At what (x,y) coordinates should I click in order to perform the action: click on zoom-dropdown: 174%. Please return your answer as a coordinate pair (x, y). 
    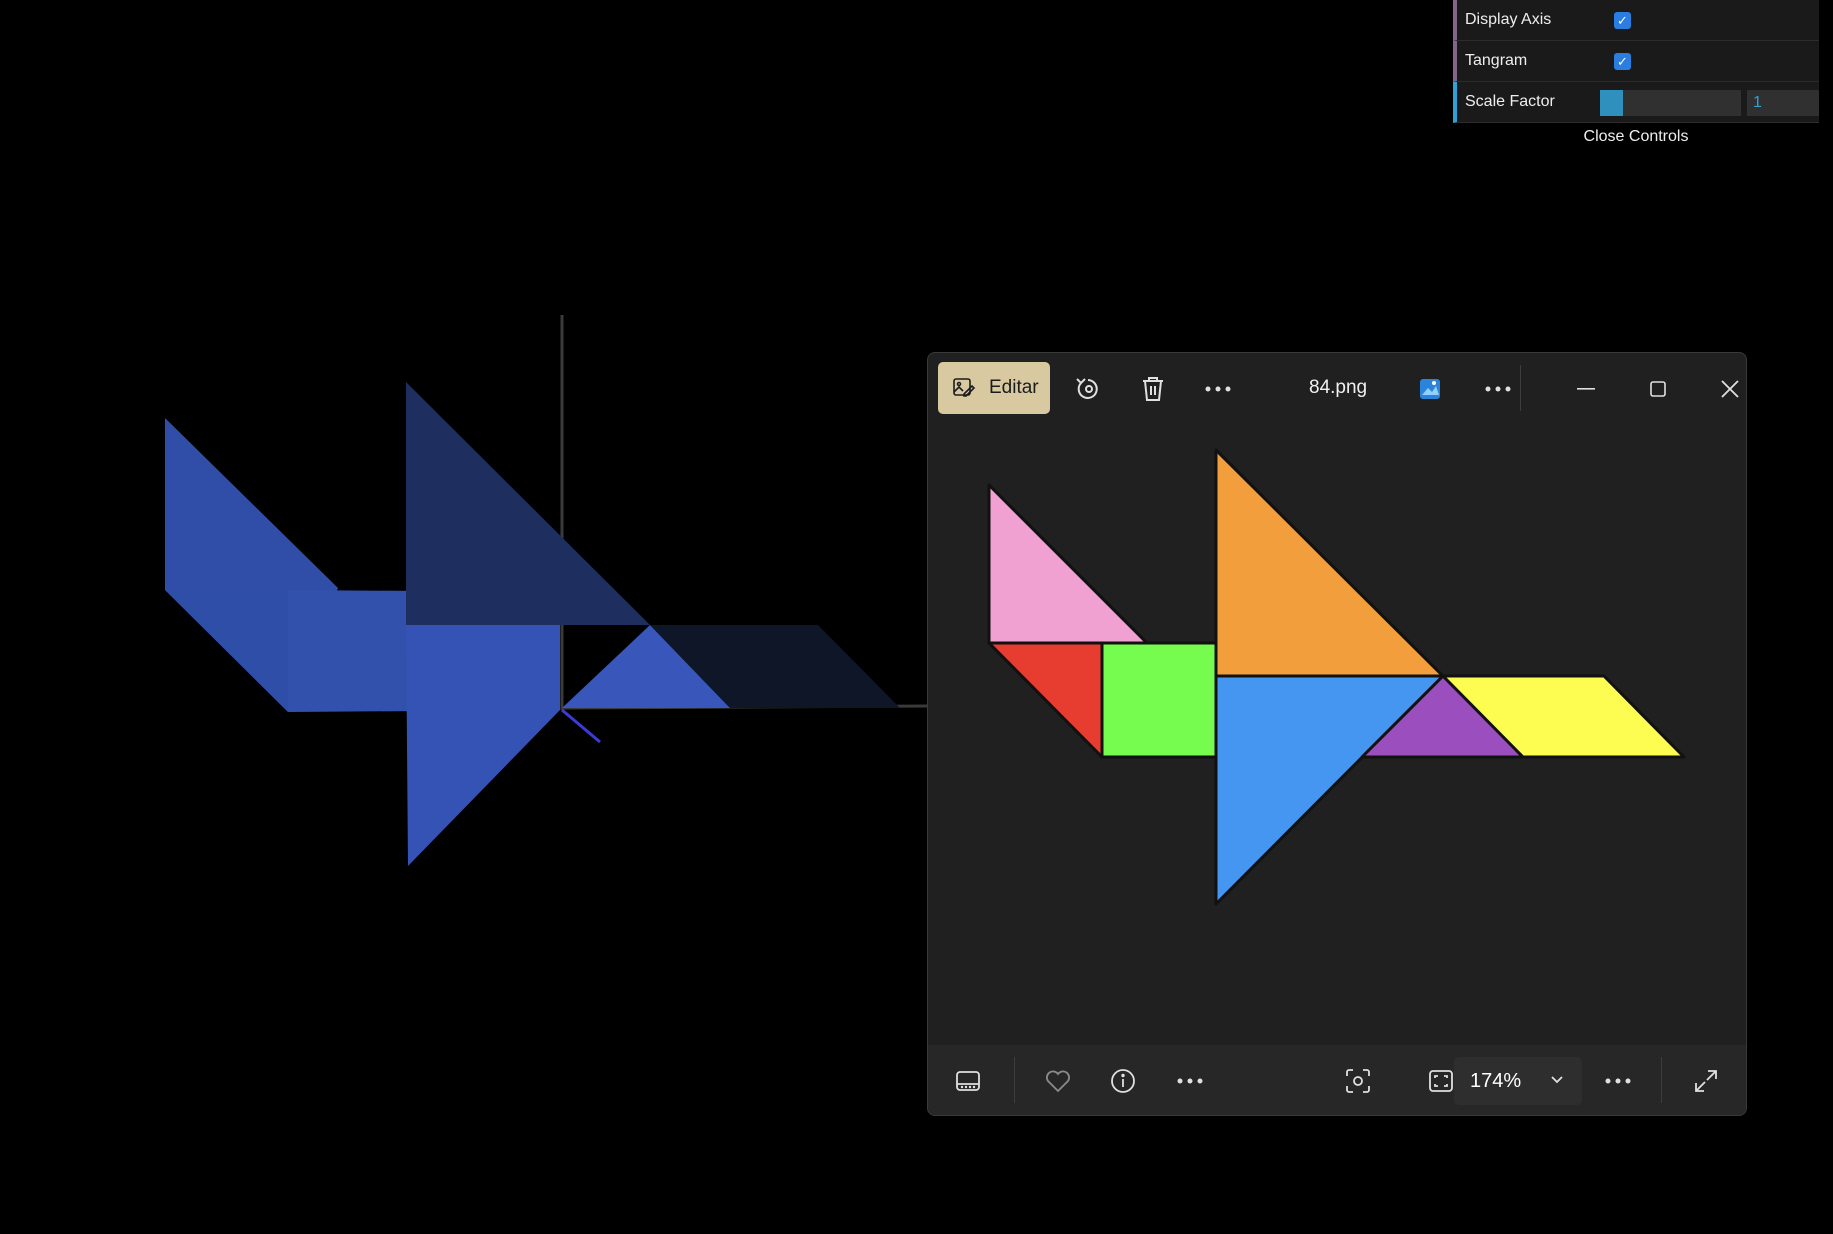
    Looking at the image, I should click on (1518, 1081).